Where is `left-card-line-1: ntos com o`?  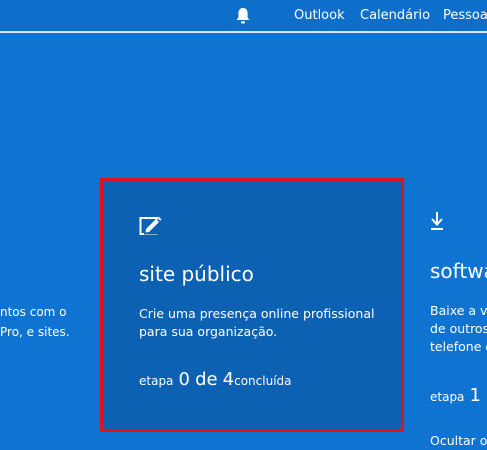 left-card-line-1: ntos com o is located at coordinates (33, 312).